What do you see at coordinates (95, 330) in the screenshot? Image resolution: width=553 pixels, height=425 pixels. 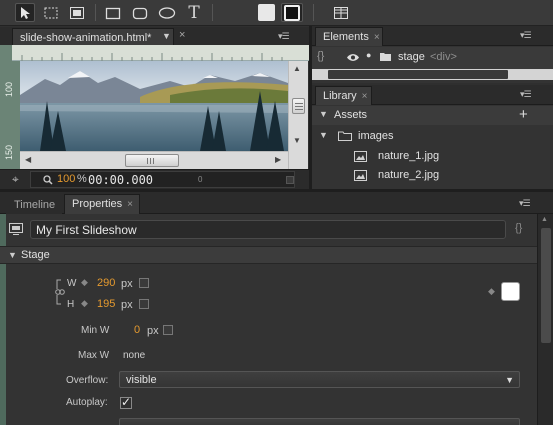 I see `min-width-label: Min W` at bounding box center [95, 330].